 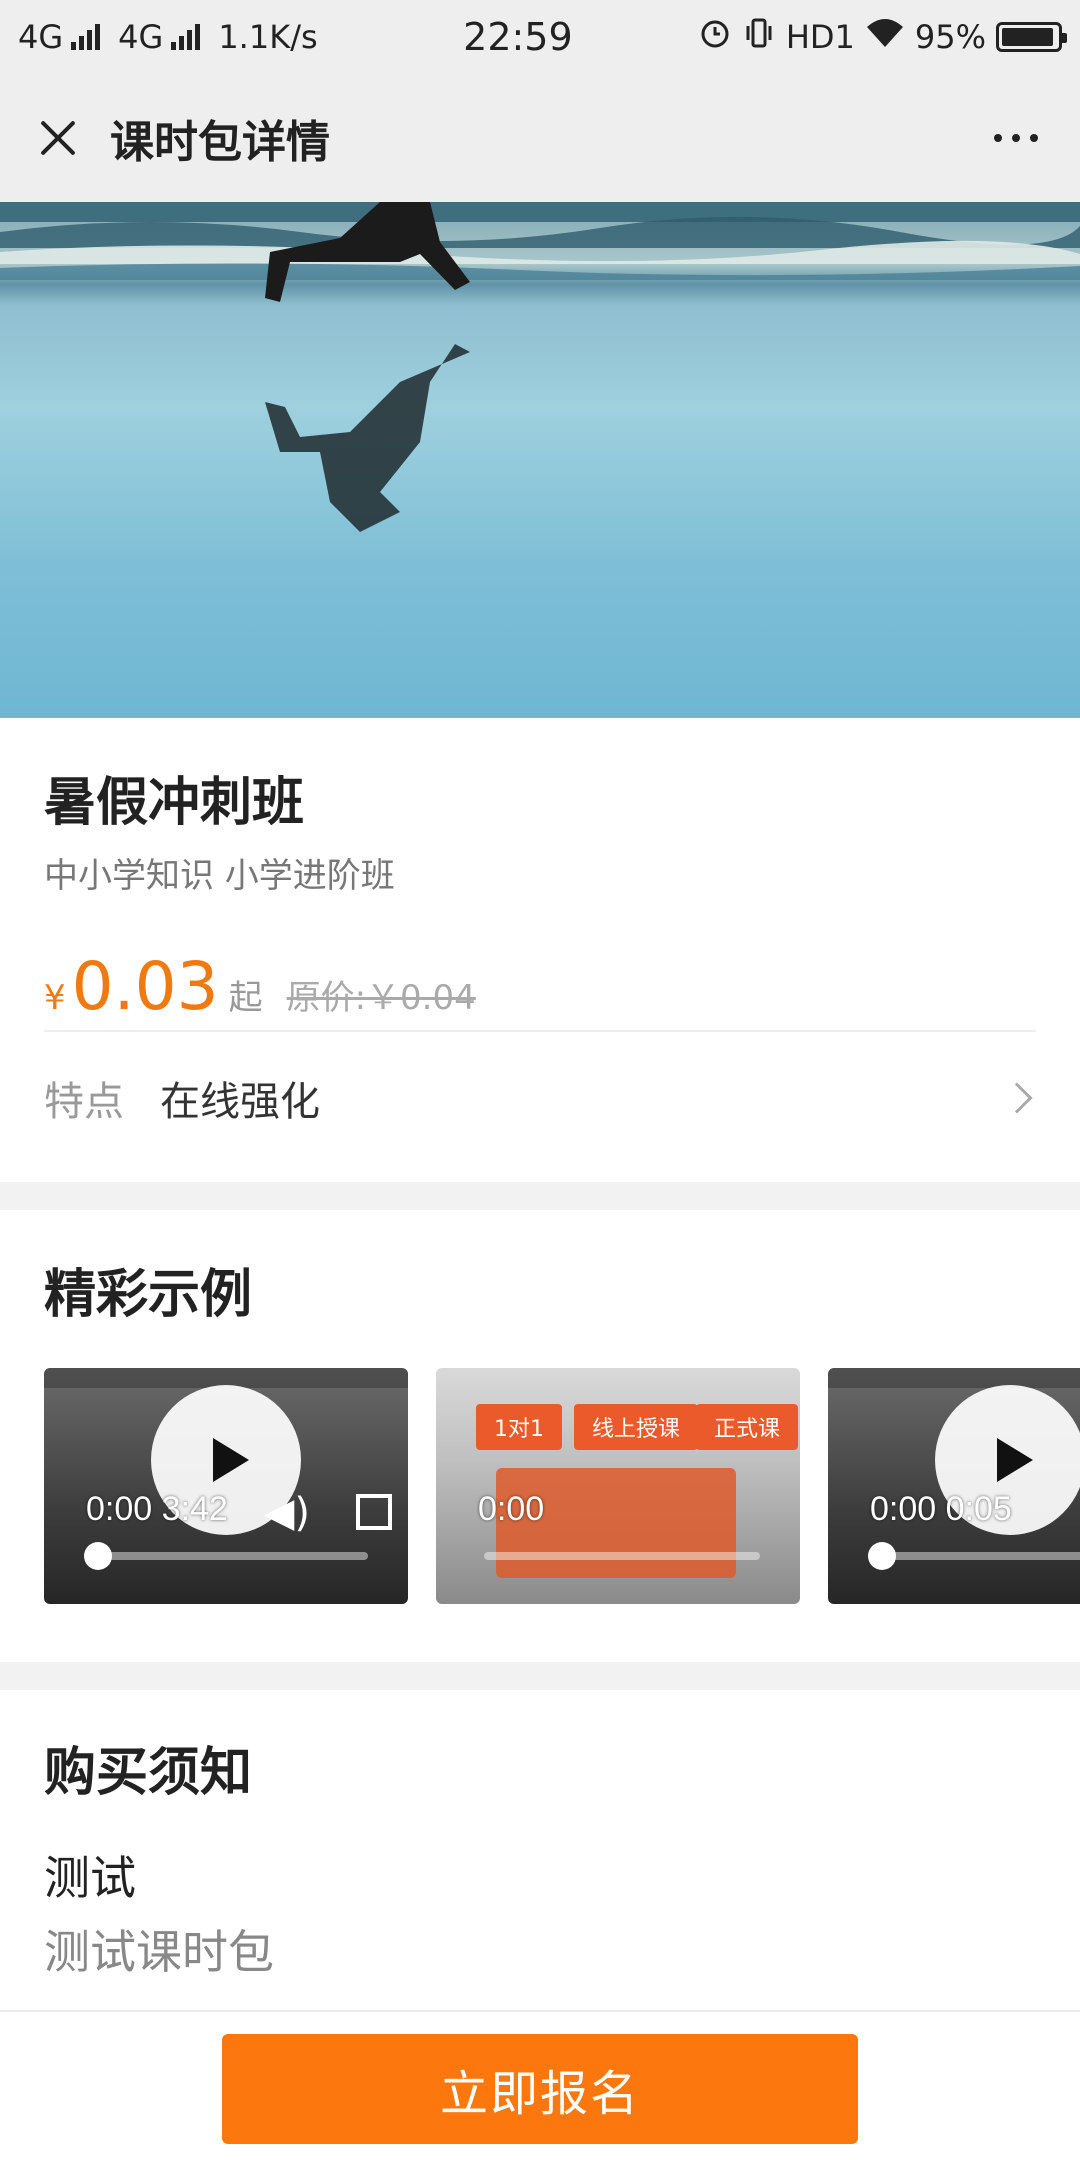 What do you see at coordinates (141, 37) in the screenshot?
I see `network-label-2: 4G` at bounding box center [141, 37].